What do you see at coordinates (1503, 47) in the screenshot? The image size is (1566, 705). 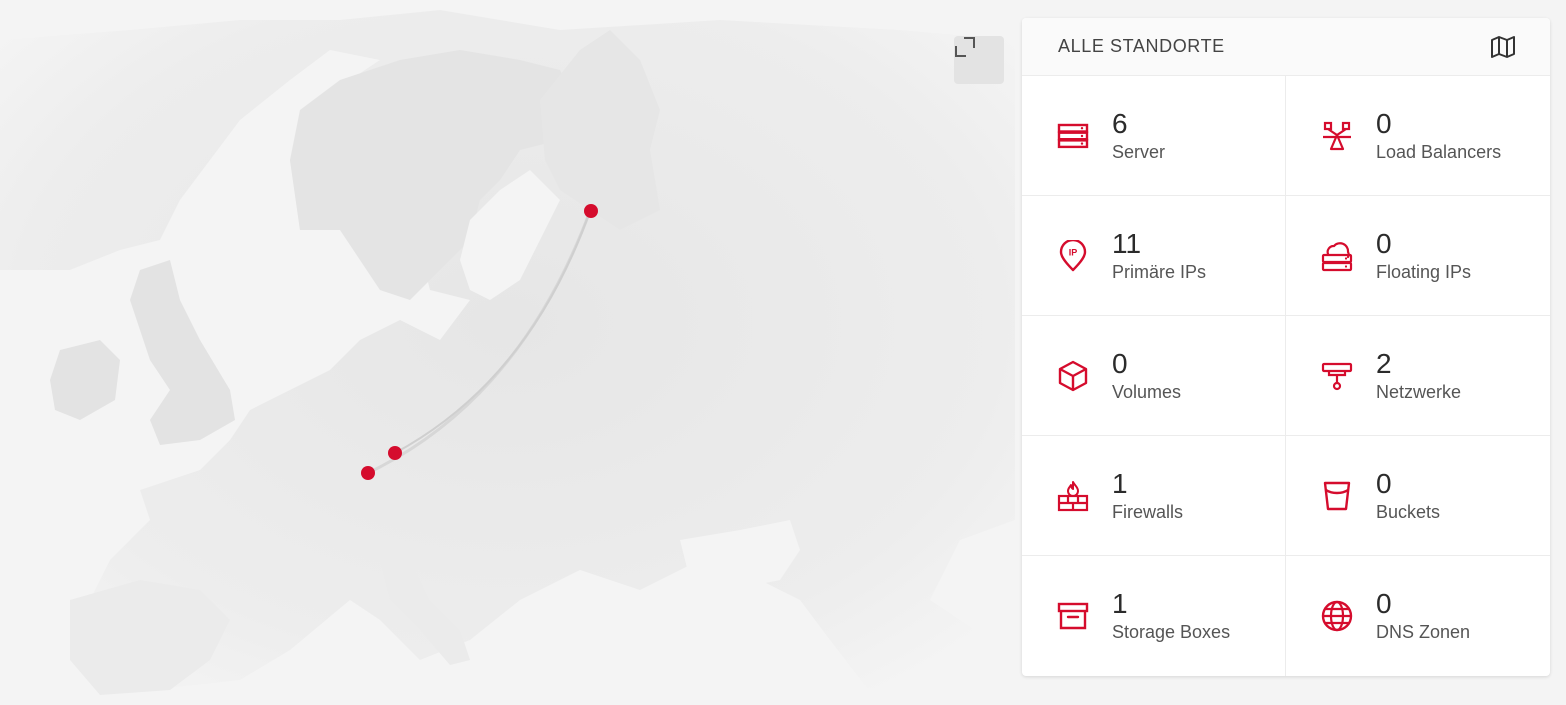 I see `map-icon` at bounding box center [1503, 47].